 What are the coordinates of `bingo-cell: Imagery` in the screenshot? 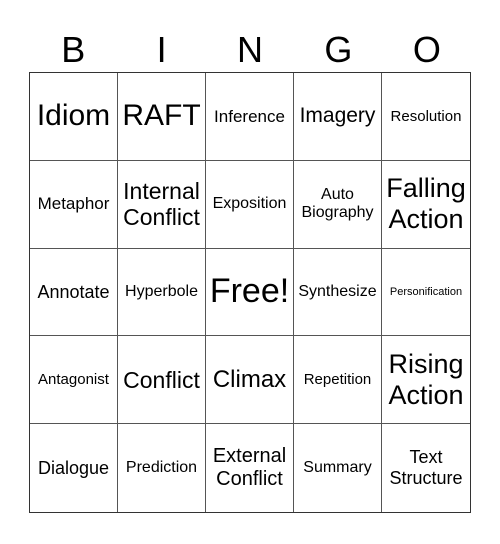 It's located at (338, 117).